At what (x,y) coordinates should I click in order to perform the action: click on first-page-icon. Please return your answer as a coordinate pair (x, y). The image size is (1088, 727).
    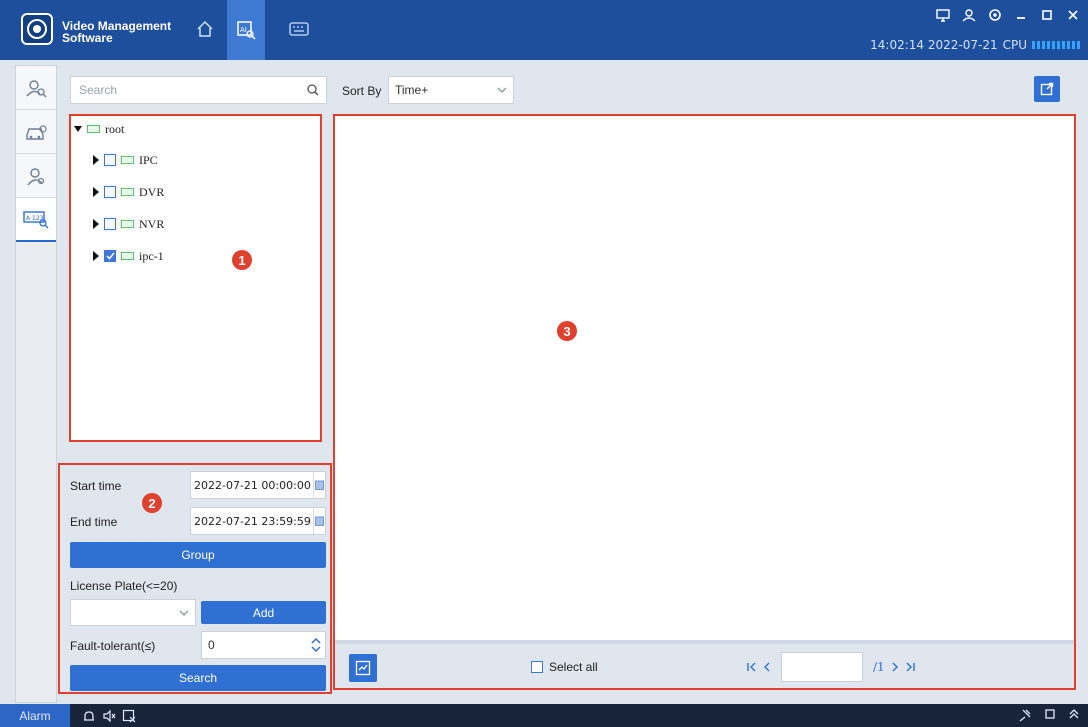
    Looking at the image, I should click on (752, 667).